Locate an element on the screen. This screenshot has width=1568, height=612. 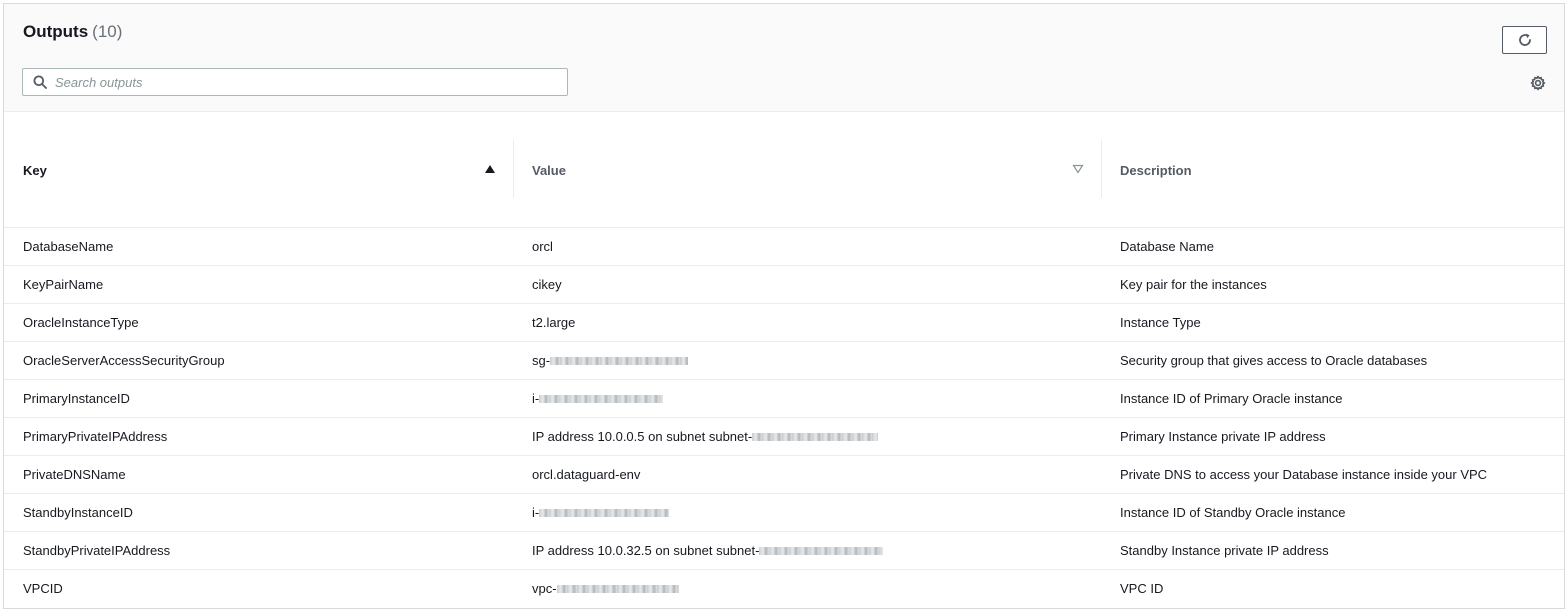
refresh-button is located at coordinates (1524, 40).